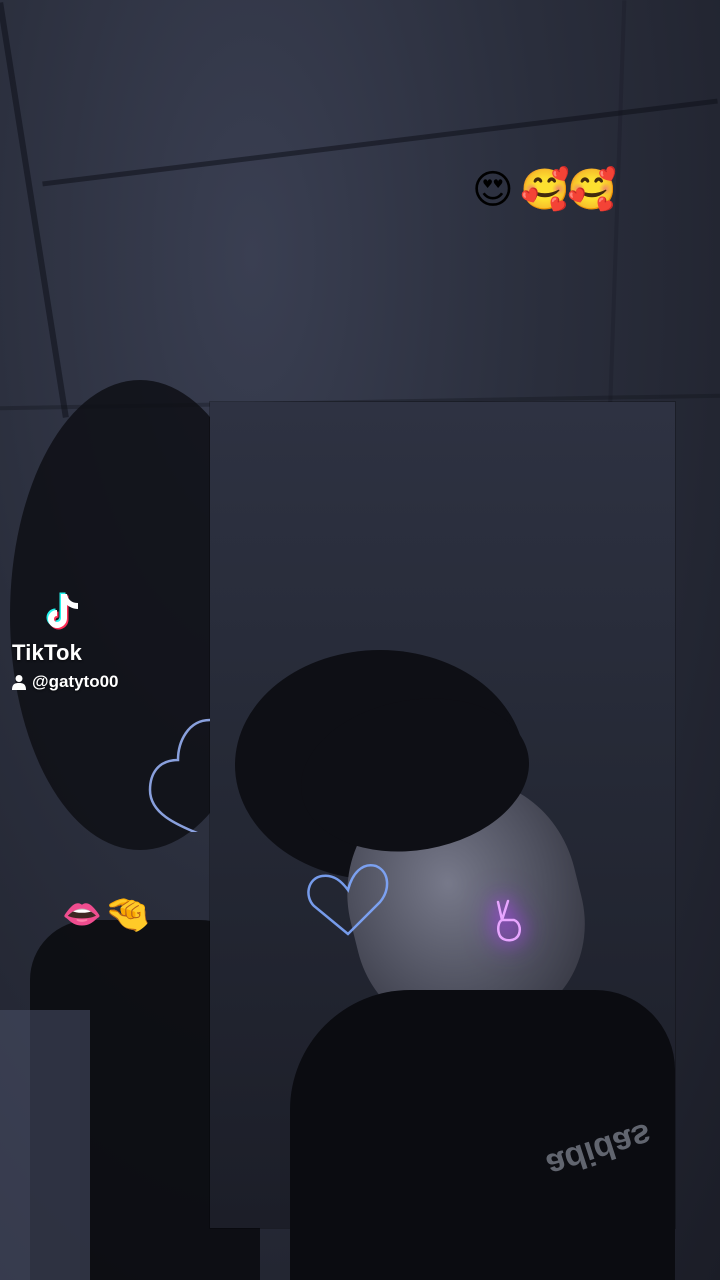 This screenshot has height=1280, width=720. What do you see at coordinates (19, 682) in the screenshot?
I see `user-icon` at bounding box center [19, 682].